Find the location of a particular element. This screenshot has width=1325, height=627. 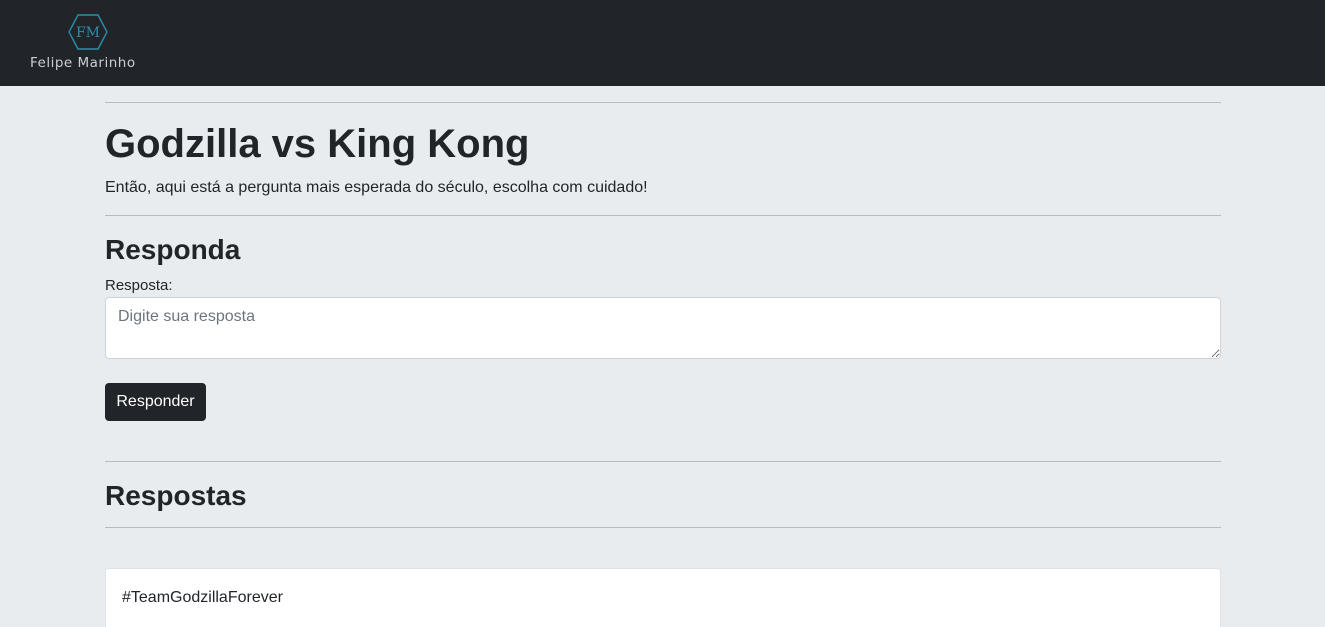

brand-monogram-icon: FM is located at coordinates (88, 32).